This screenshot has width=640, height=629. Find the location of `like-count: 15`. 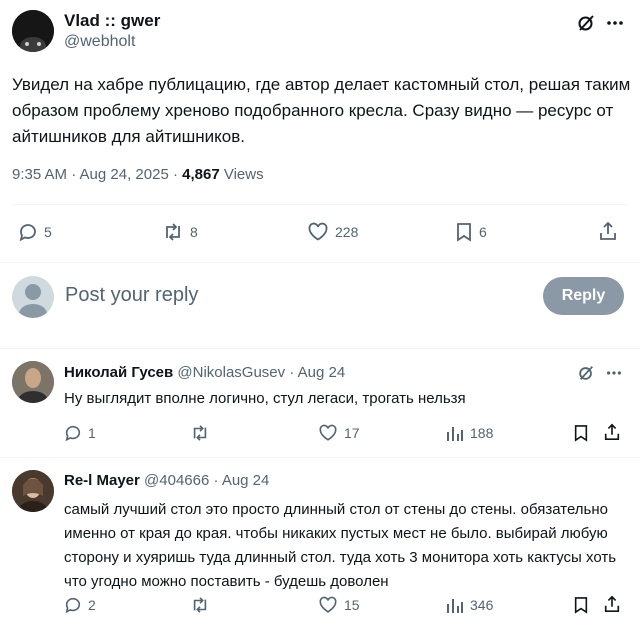

like-count: 15 is located at coordinates (352, 605).